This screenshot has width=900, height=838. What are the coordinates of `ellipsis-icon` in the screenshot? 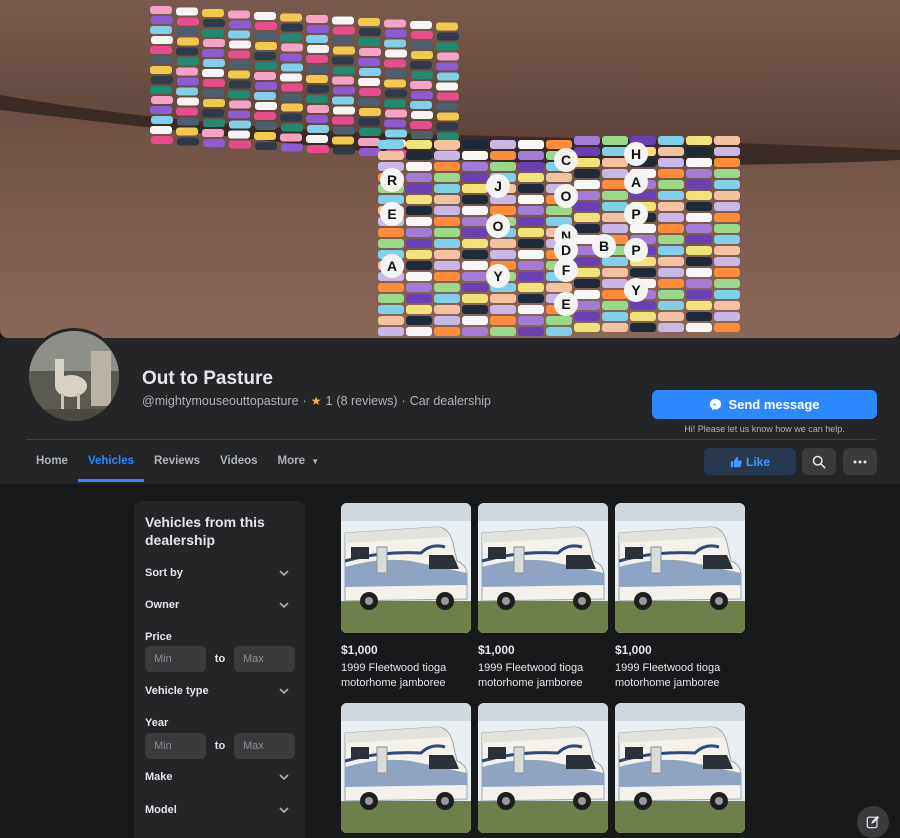 It's located at (860, 461).